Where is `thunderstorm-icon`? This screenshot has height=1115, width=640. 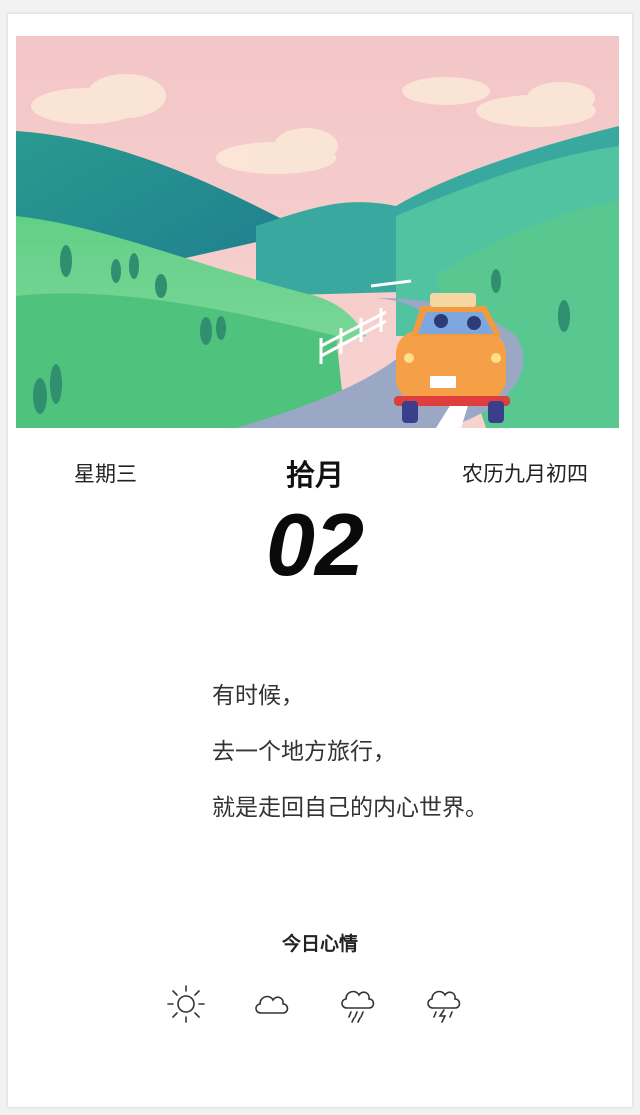
thunderstorm-icon is located at coordinates (444, 1004).